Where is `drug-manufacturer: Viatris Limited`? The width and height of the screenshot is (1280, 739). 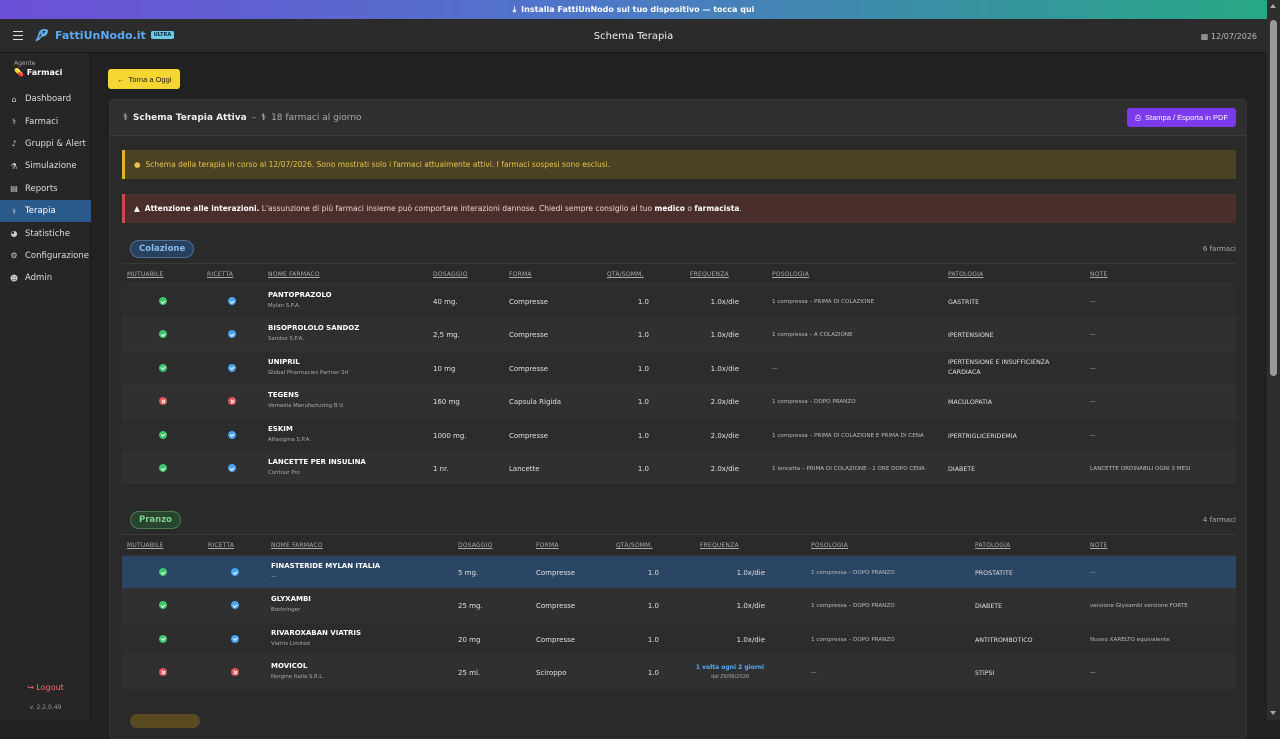
drug-manufacturer: Viatris Limited is located at coordinates (290, 643).